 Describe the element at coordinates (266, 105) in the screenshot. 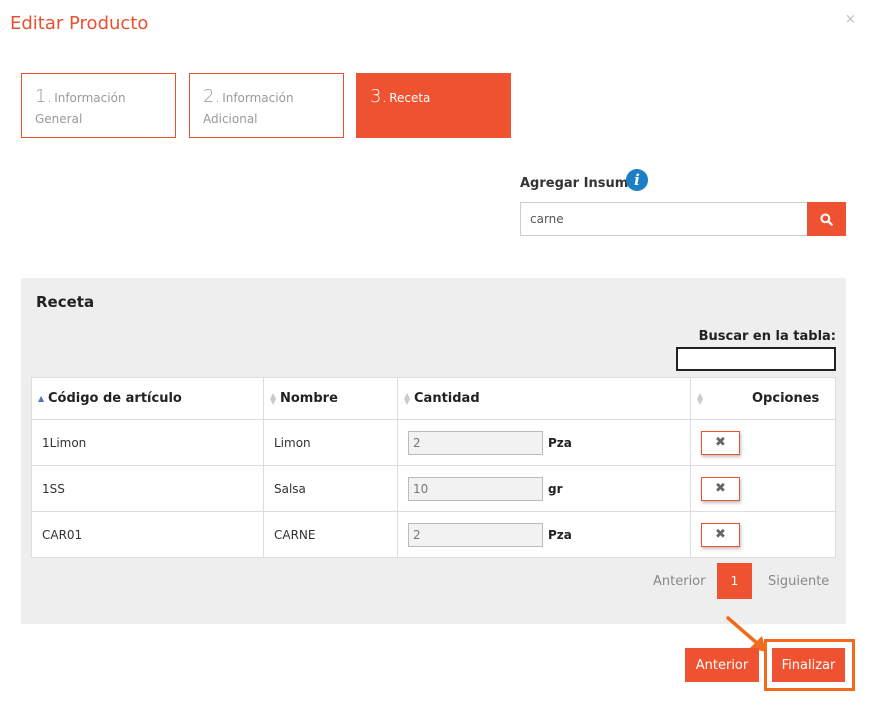

I see `step-informacion-adicional: 2. Información Adicional` at that location.